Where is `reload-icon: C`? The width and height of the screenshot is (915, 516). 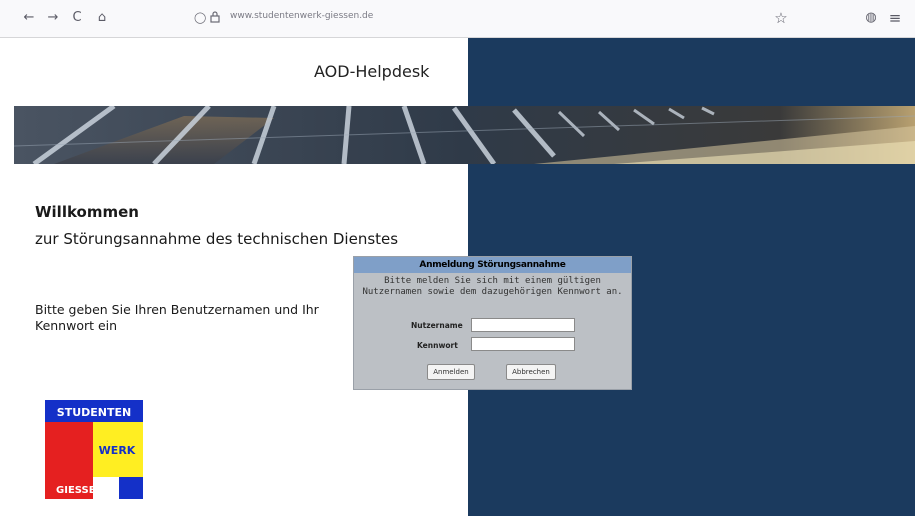 reload-icon: C is located at coordinates (77, 18).